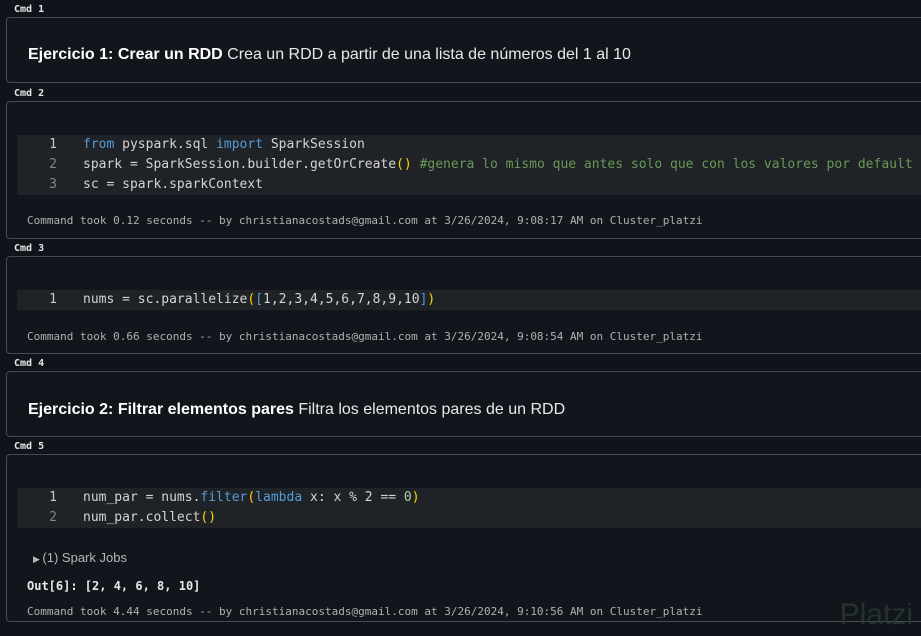 Image resolution: width=921 pixels, height=636 pixels. What do you see at coordinates (38, 559) in the screenshot?
I see `caret-right-icon: ▶` at bounding box center [38, 559].